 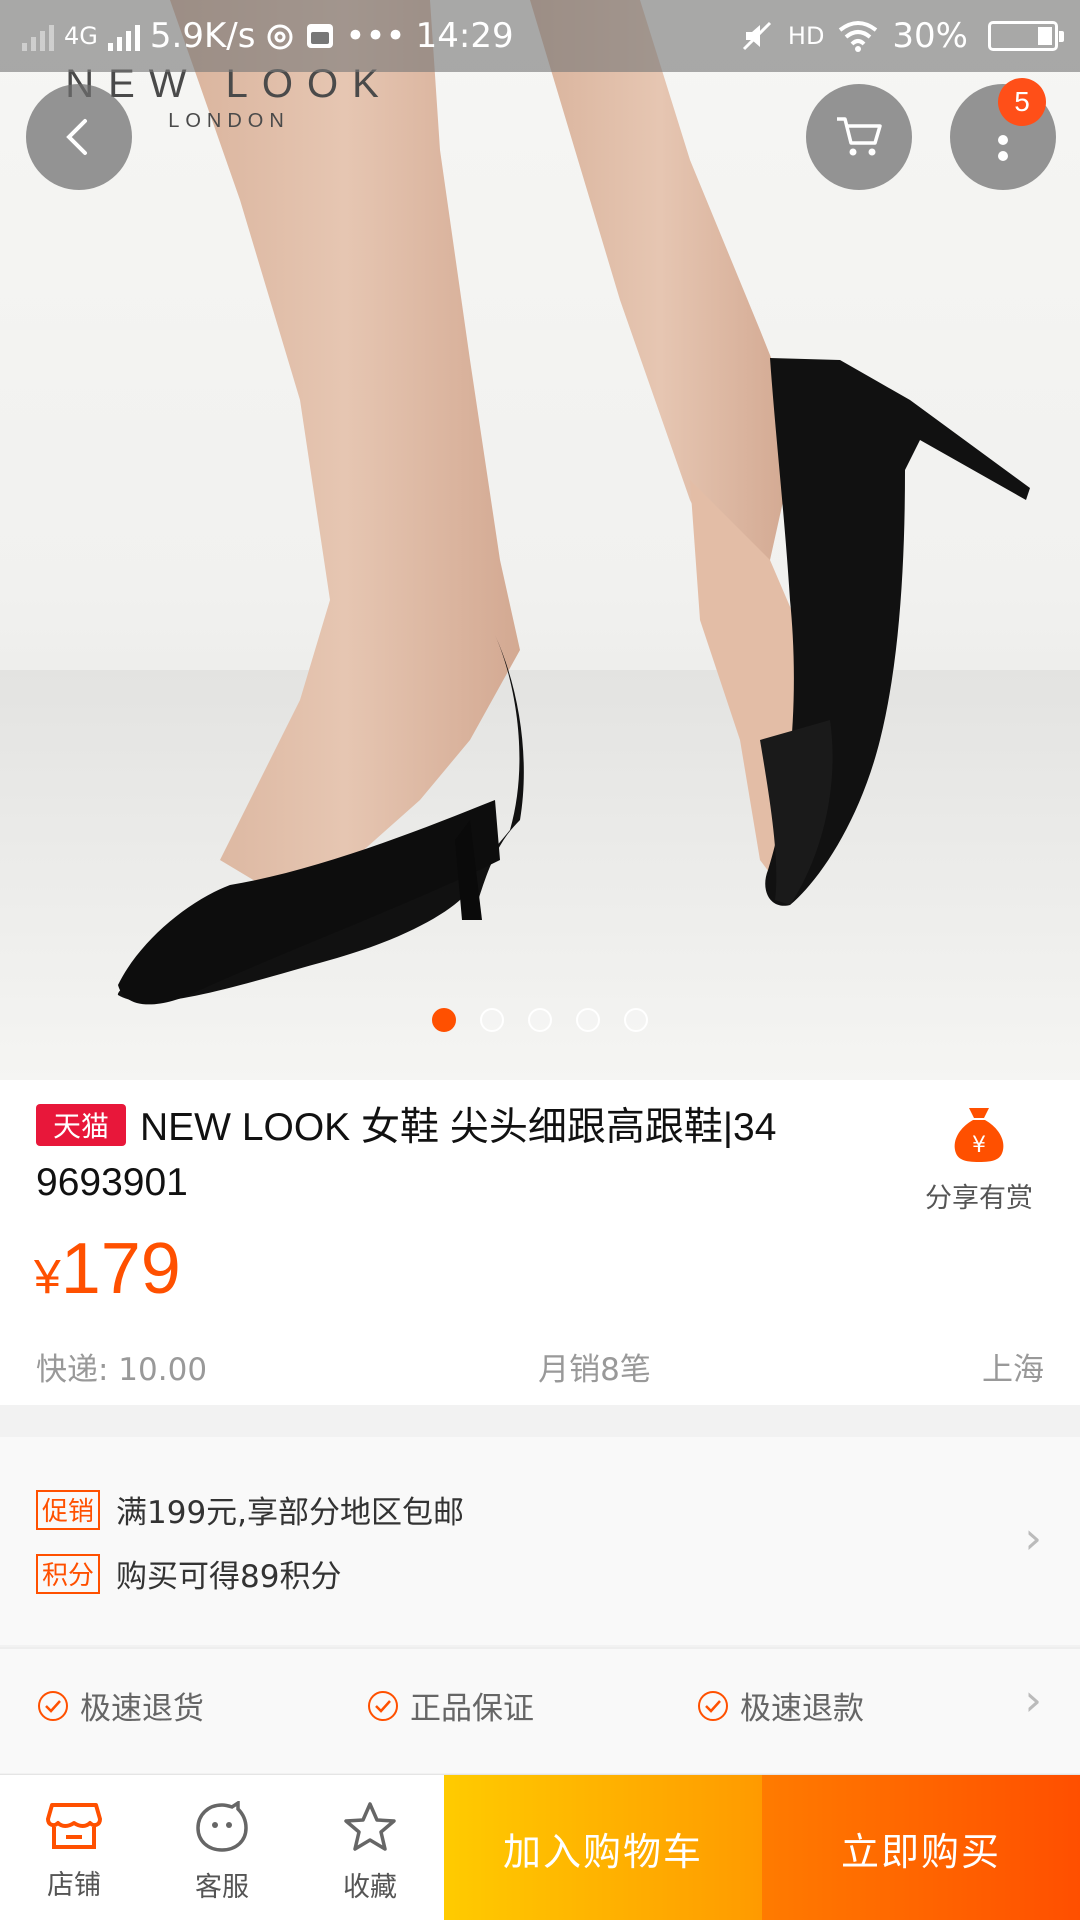 I want to click on customer-service-icon, so click(x=222, y=1826).